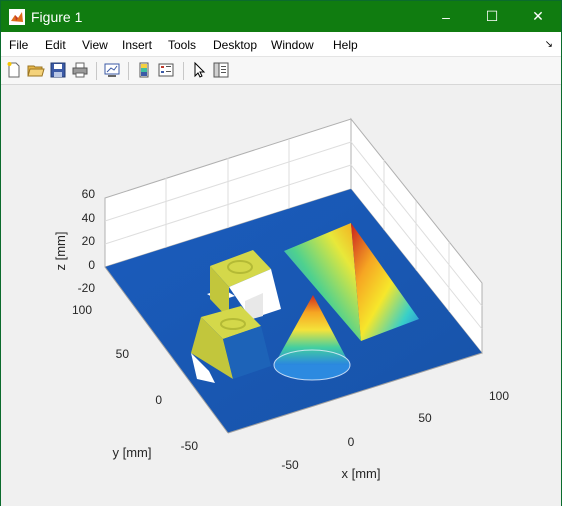 This screenshot has height=506, width=562. Describe the element at coordinates (91, 265) in the screenshot. I see `z-tick-label: 0` at that location.